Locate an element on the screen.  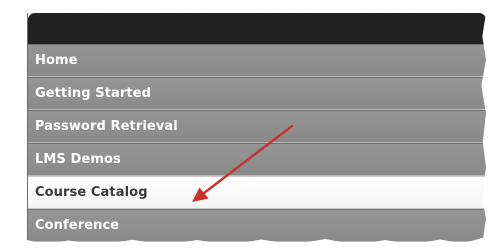
menu-item-label: LMS Demos is located at coordinates (78, 159).